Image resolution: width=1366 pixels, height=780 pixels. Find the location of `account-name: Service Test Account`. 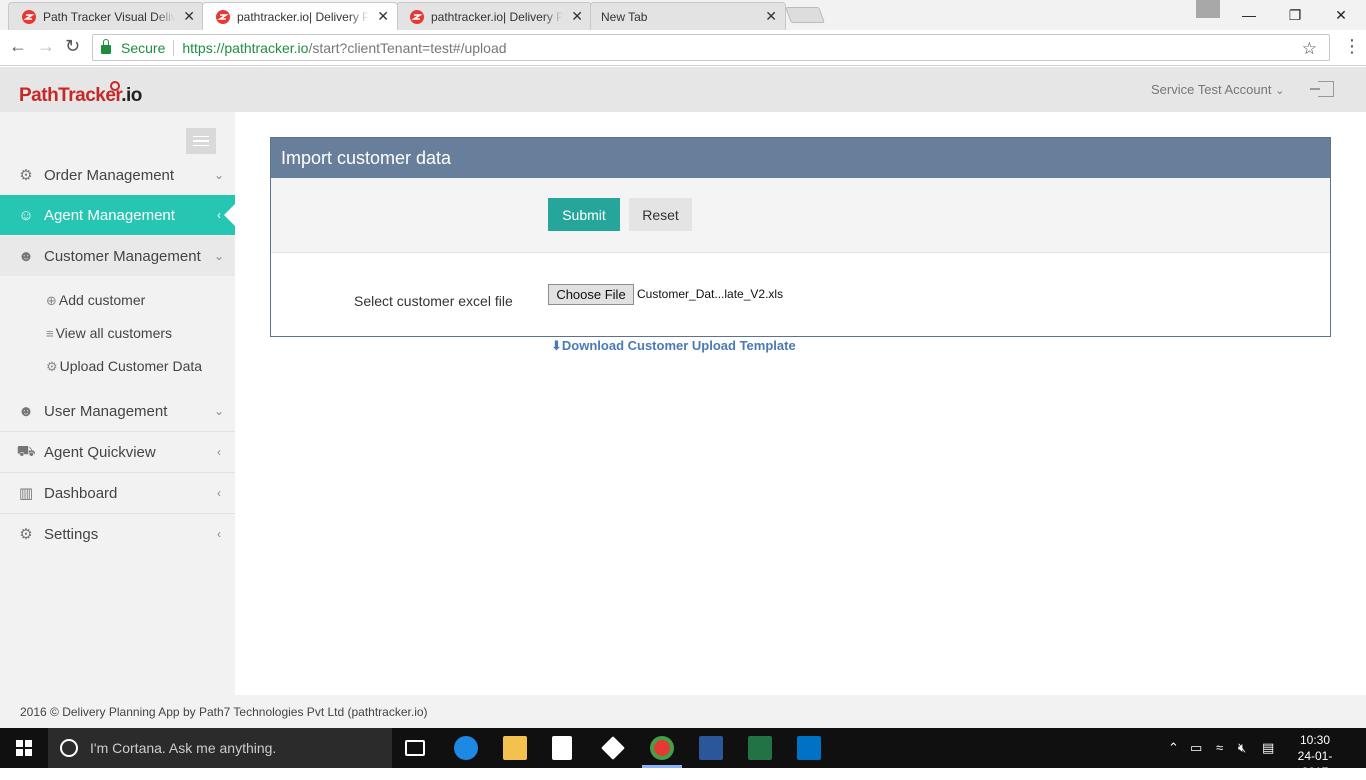

account-name: Service Test Account is located at coordinates (1211, 89).